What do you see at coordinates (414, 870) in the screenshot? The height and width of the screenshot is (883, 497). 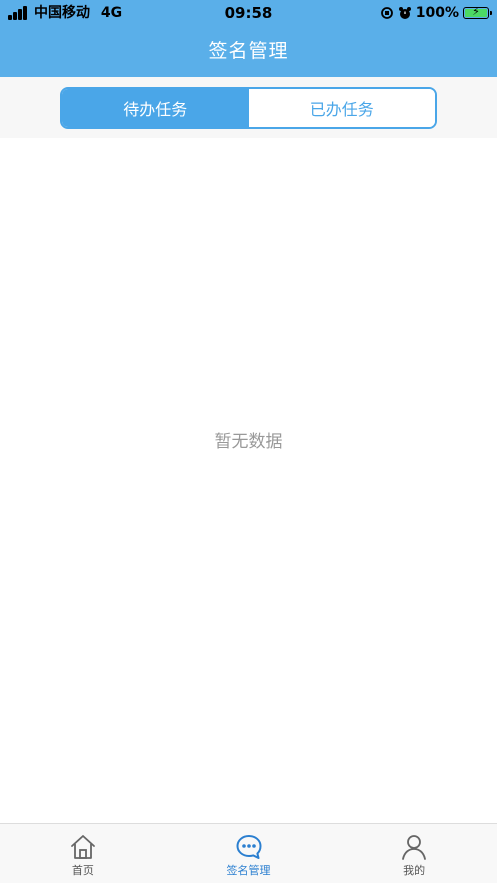 I see `tab-mine-label: 我的` at bounding box center [414, 870].